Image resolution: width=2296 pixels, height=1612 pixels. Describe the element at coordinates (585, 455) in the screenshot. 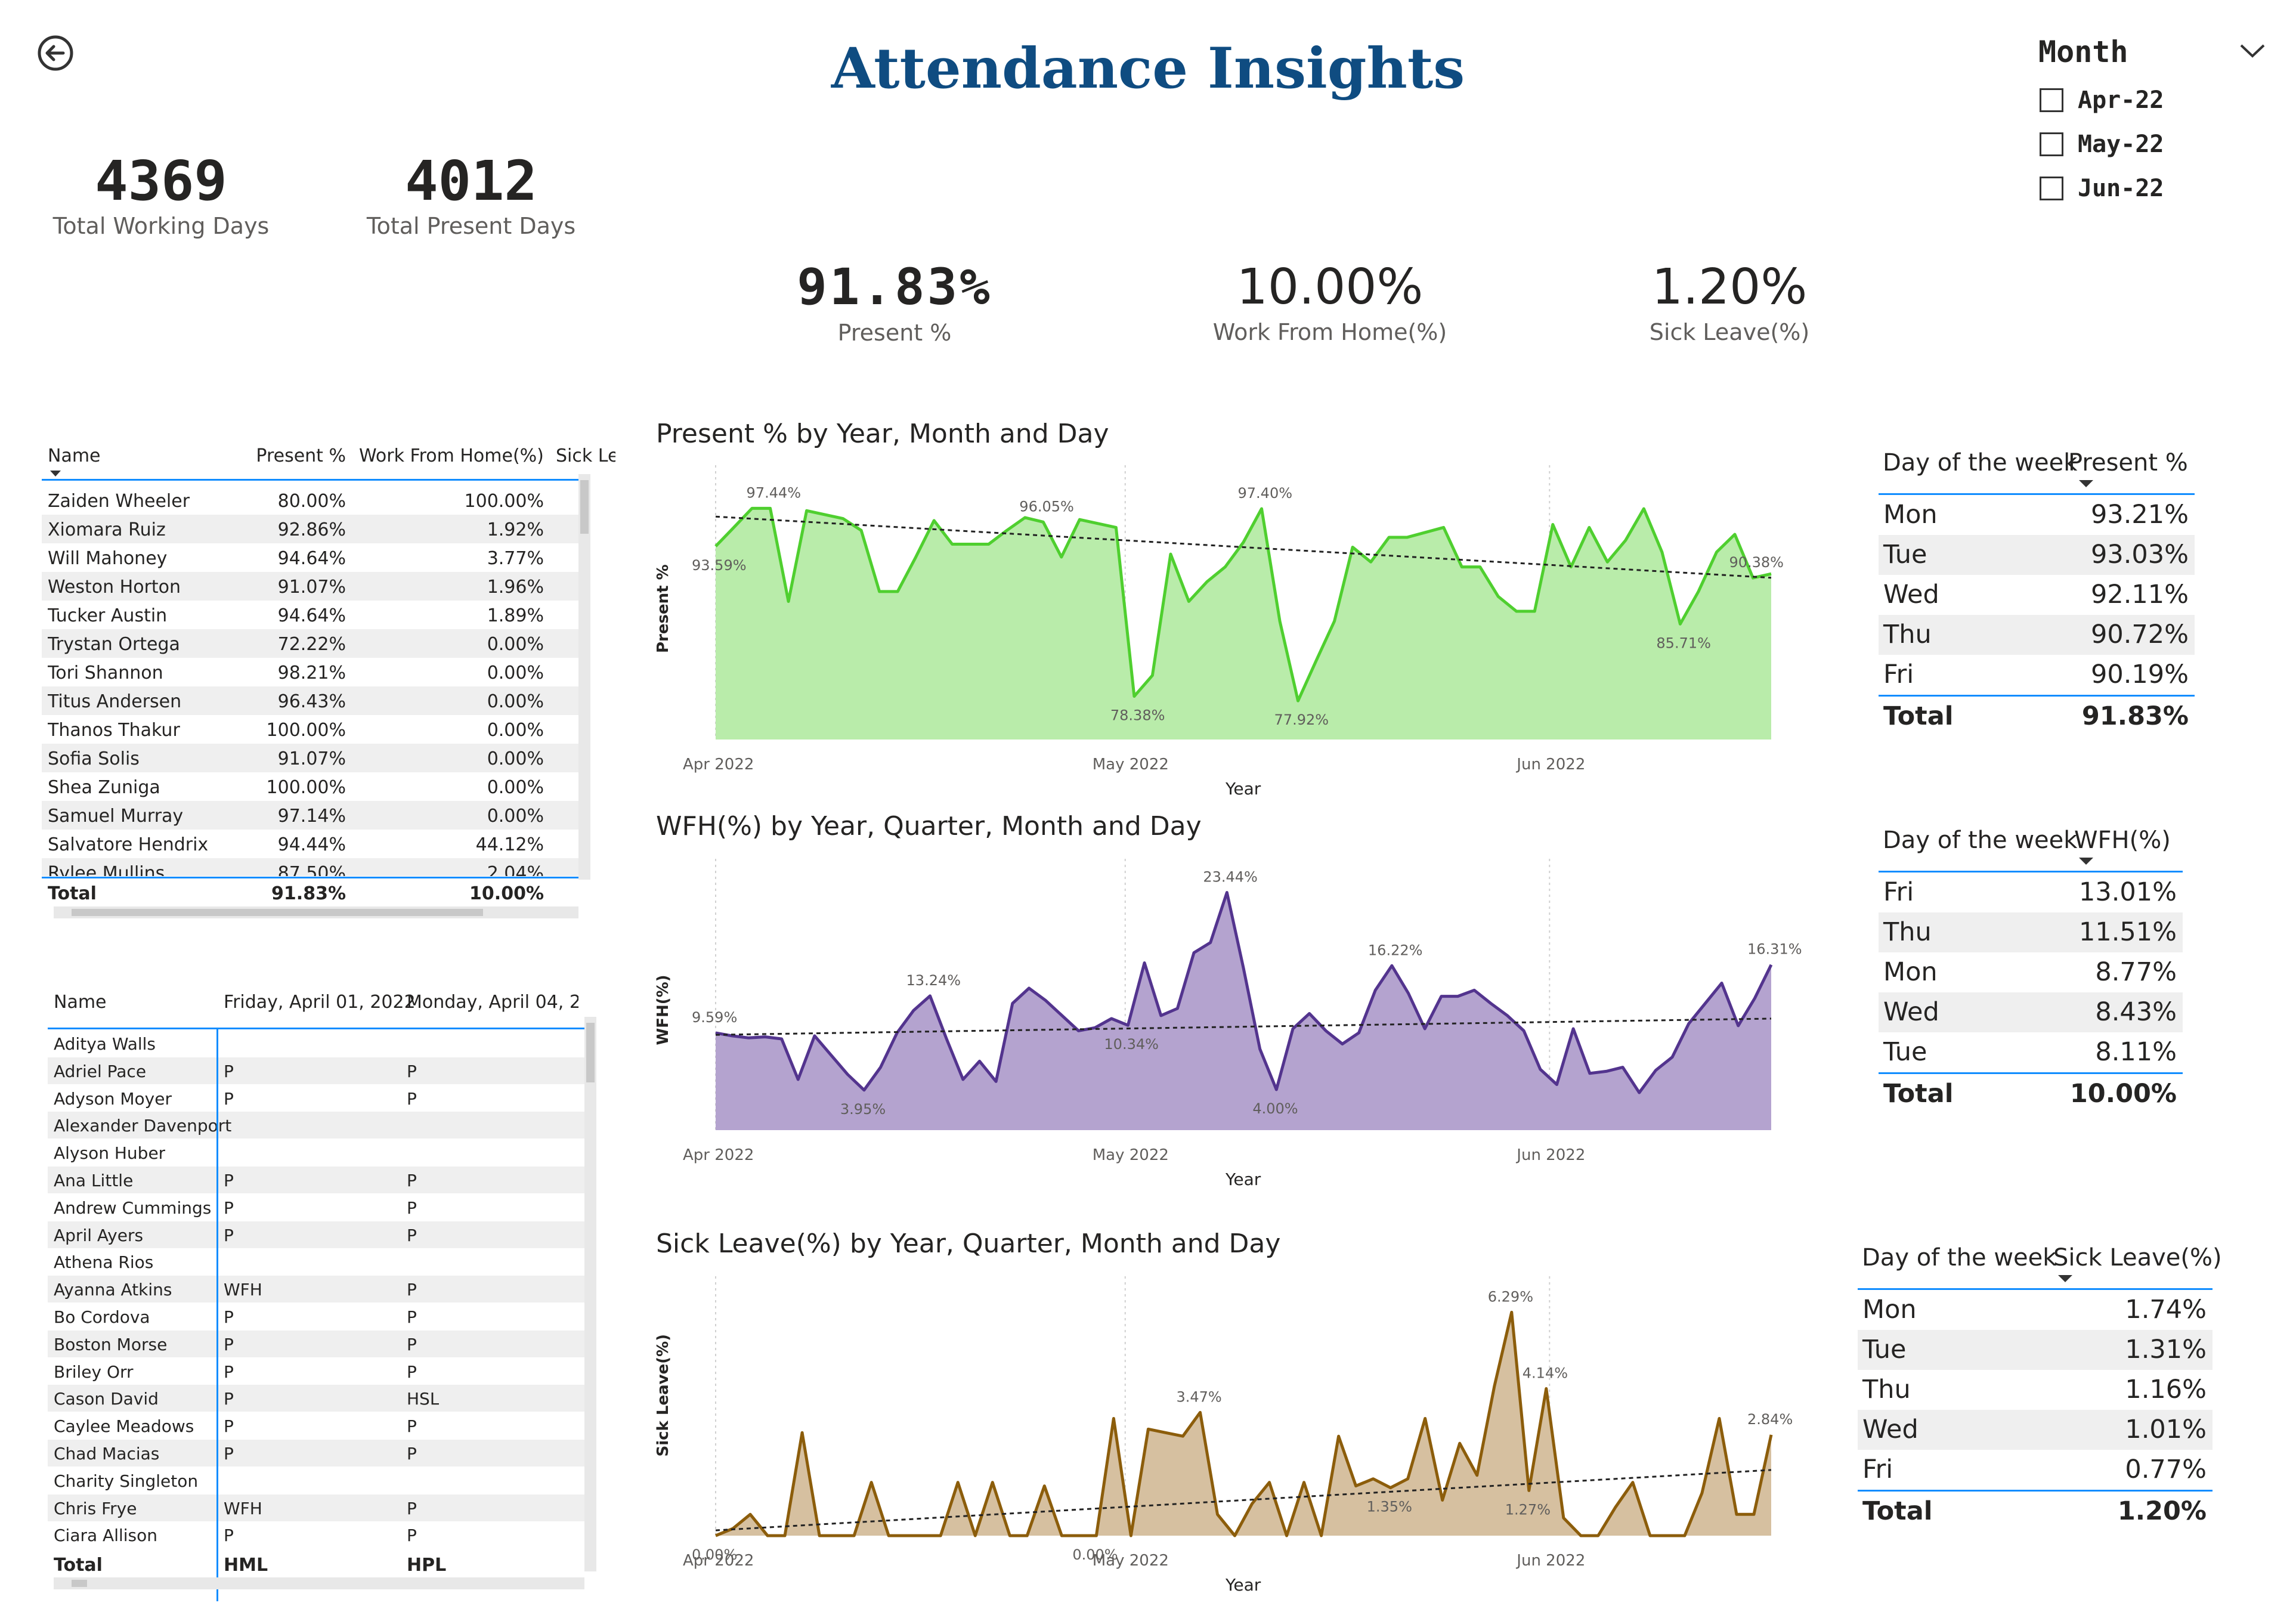

I see `column-header-sick: Sick Le` at that location.